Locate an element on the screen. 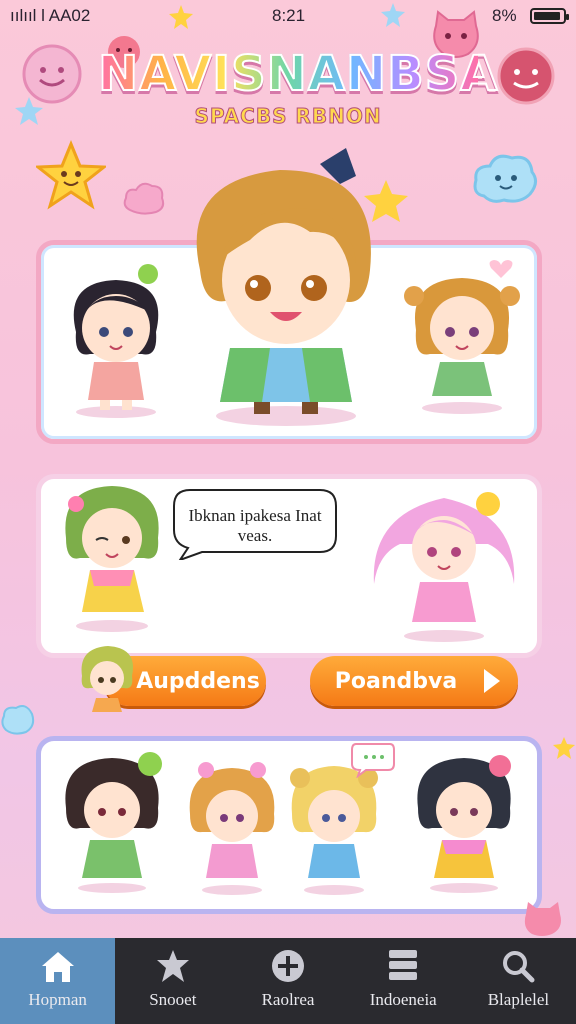 Image resolution: width=576 pixels, height=1024 pixels. play-icon is located at coordinates (492, 681).